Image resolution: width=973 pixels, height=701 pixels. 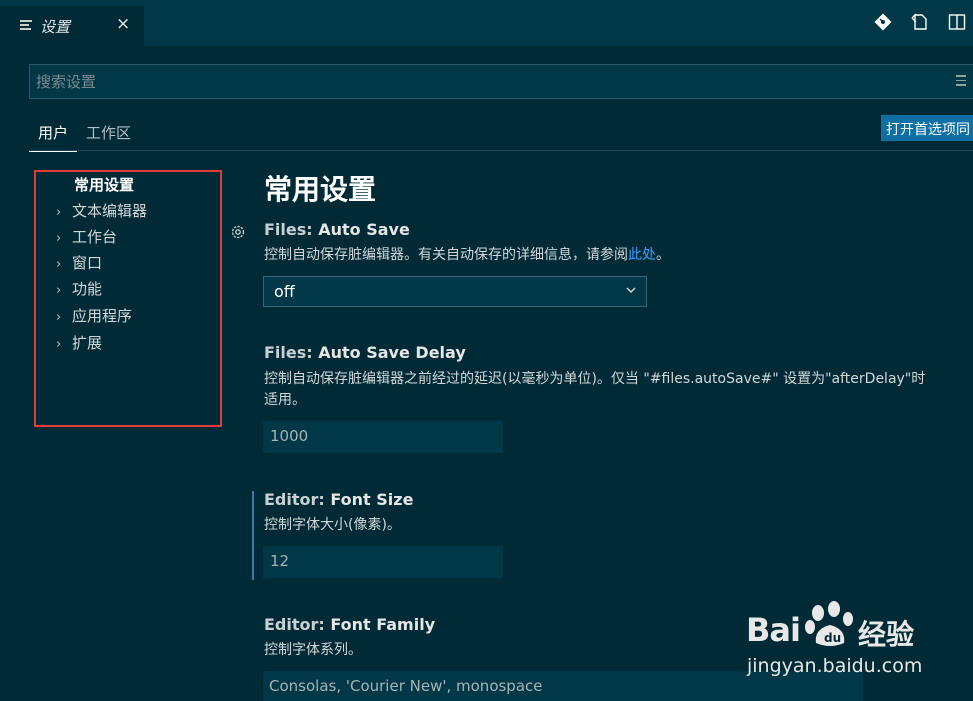 I want to click on baidu-watermark: Bai du 经验 jingyan.baidu.com, so click(x=841, y=642).